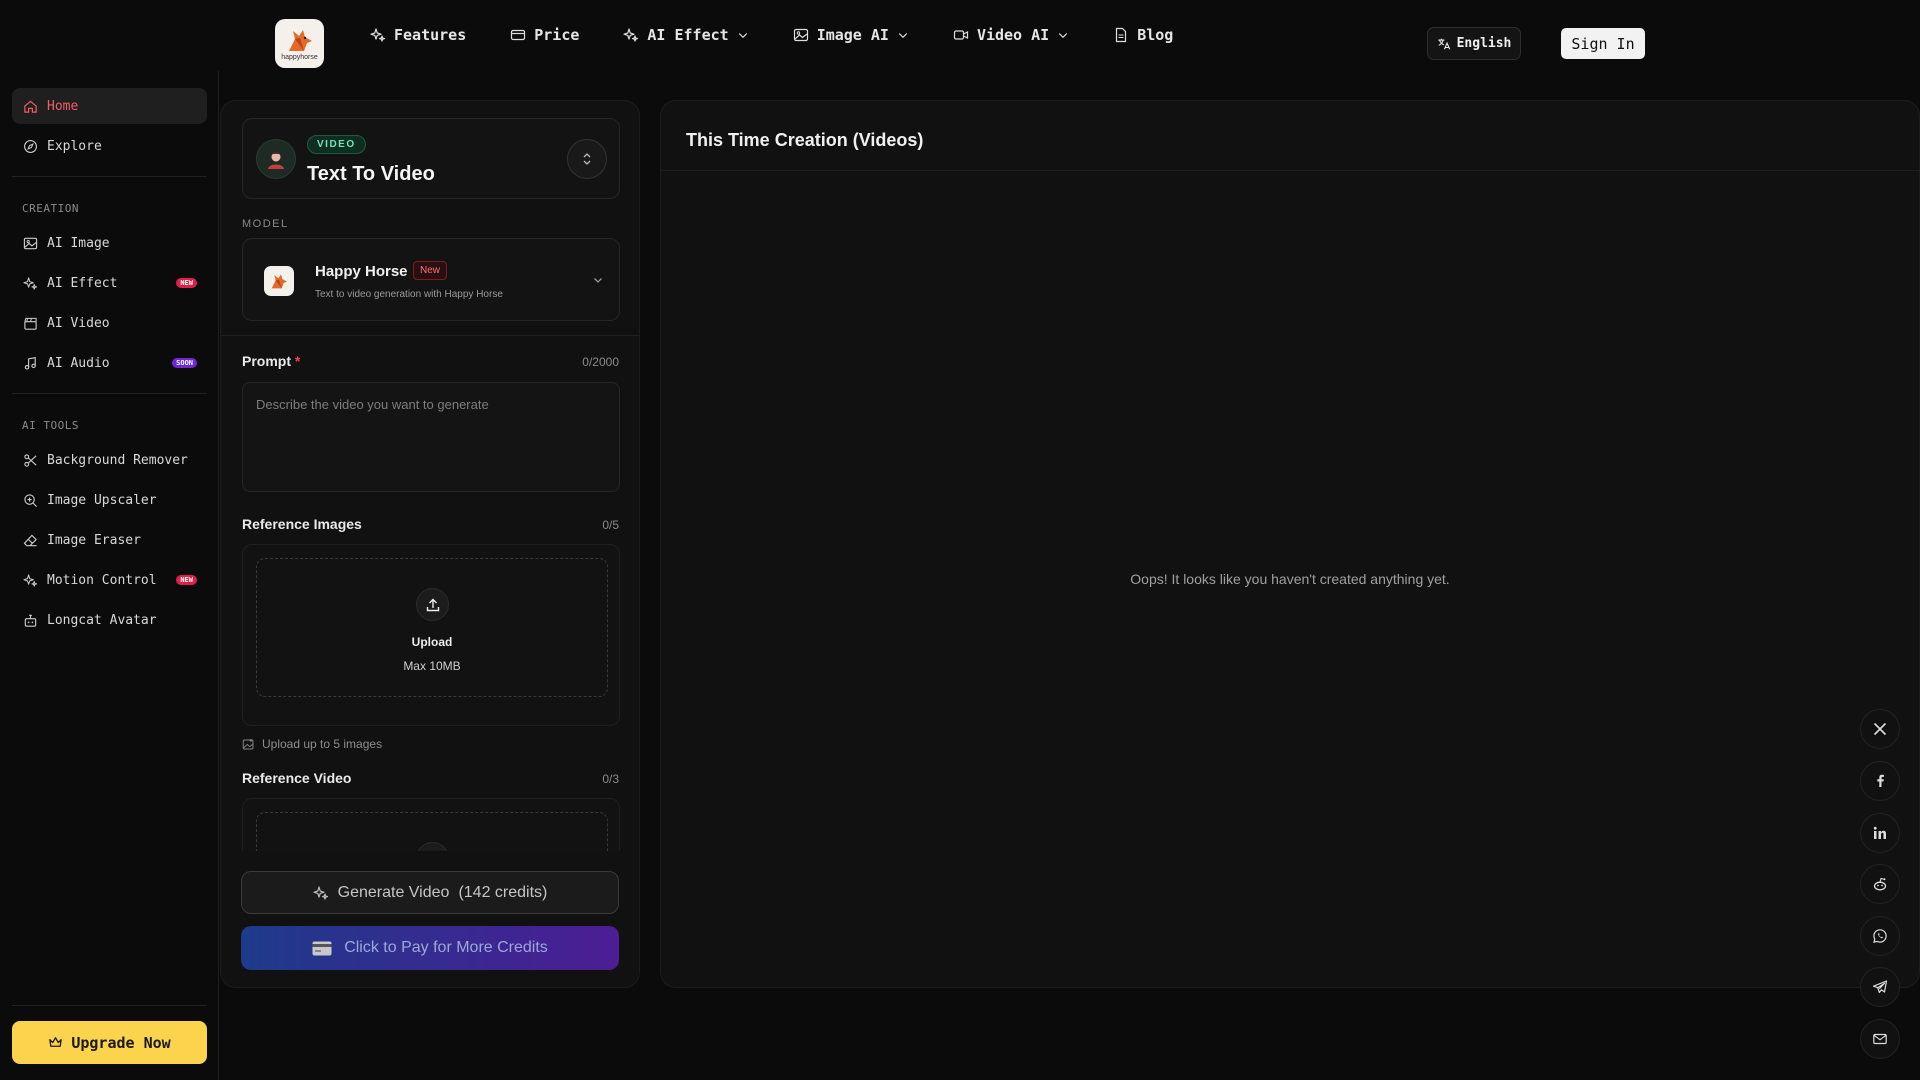 The width and height of the screenshot is (1920, 1080). Describe the element at coordinates (300, 40) in the screenshot. I see `horse-logo-icon` at that location.